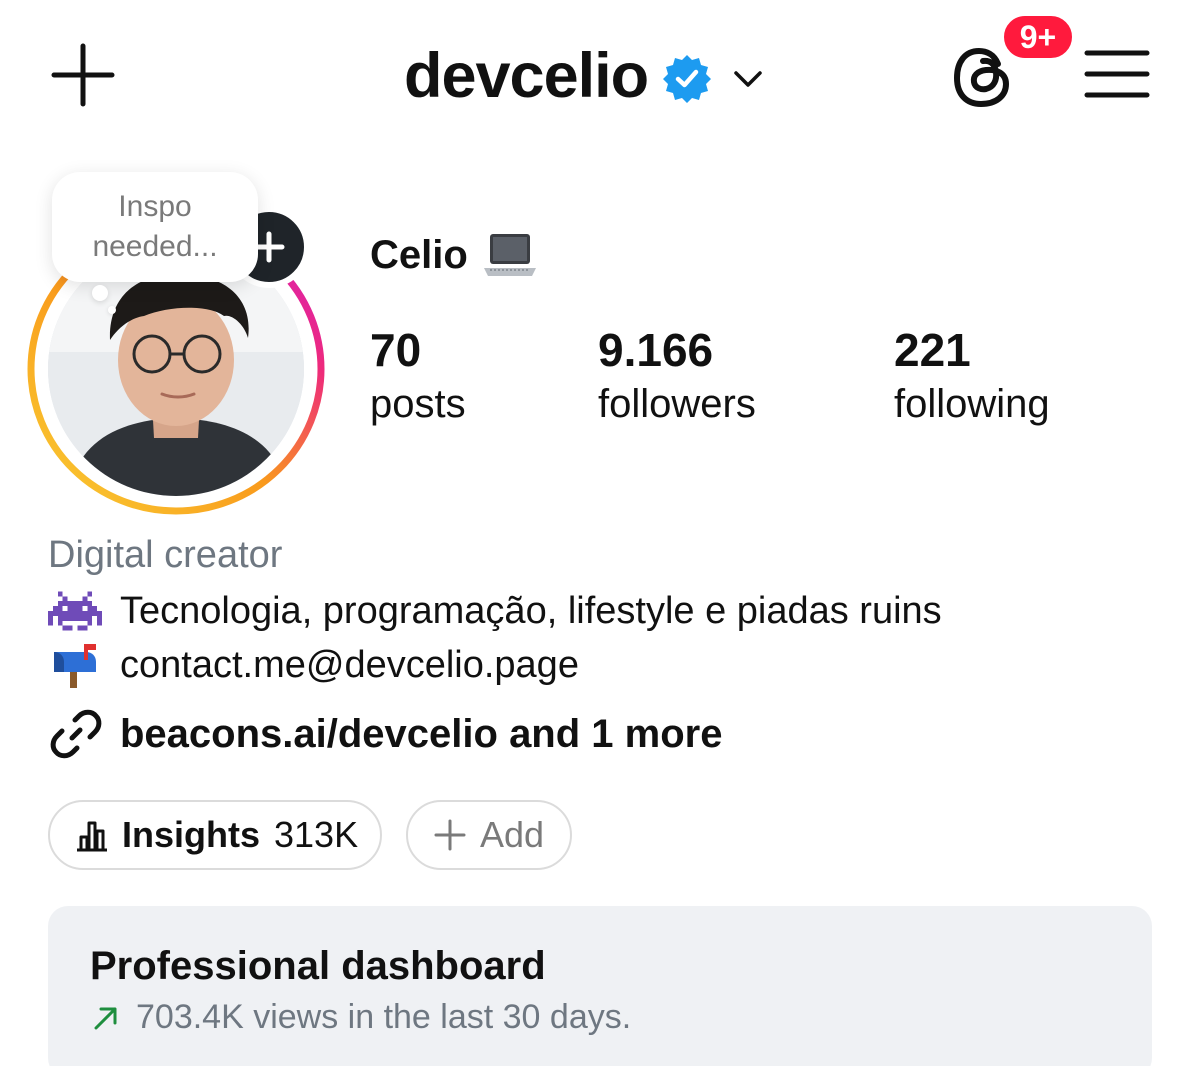 Image resolution: width=1200 pixels, height=1066 pixels. What do you see at coordinates (687, 79) in the screenshot?
I see `verified-badge-icon` at bounding box center [687, 79].